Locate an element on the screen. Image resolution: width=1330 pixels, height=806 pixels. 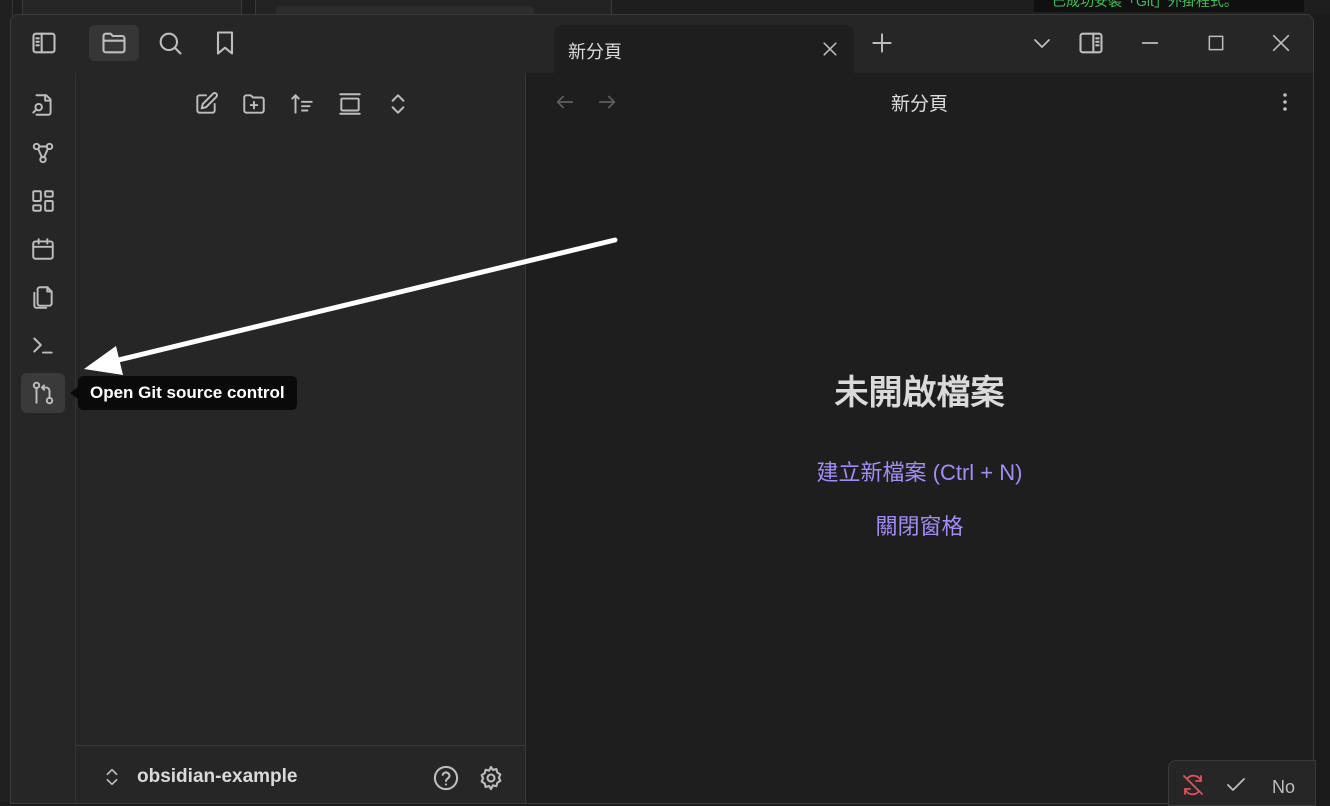
open-quick-switcher-button is located at coordinates (43, 105).